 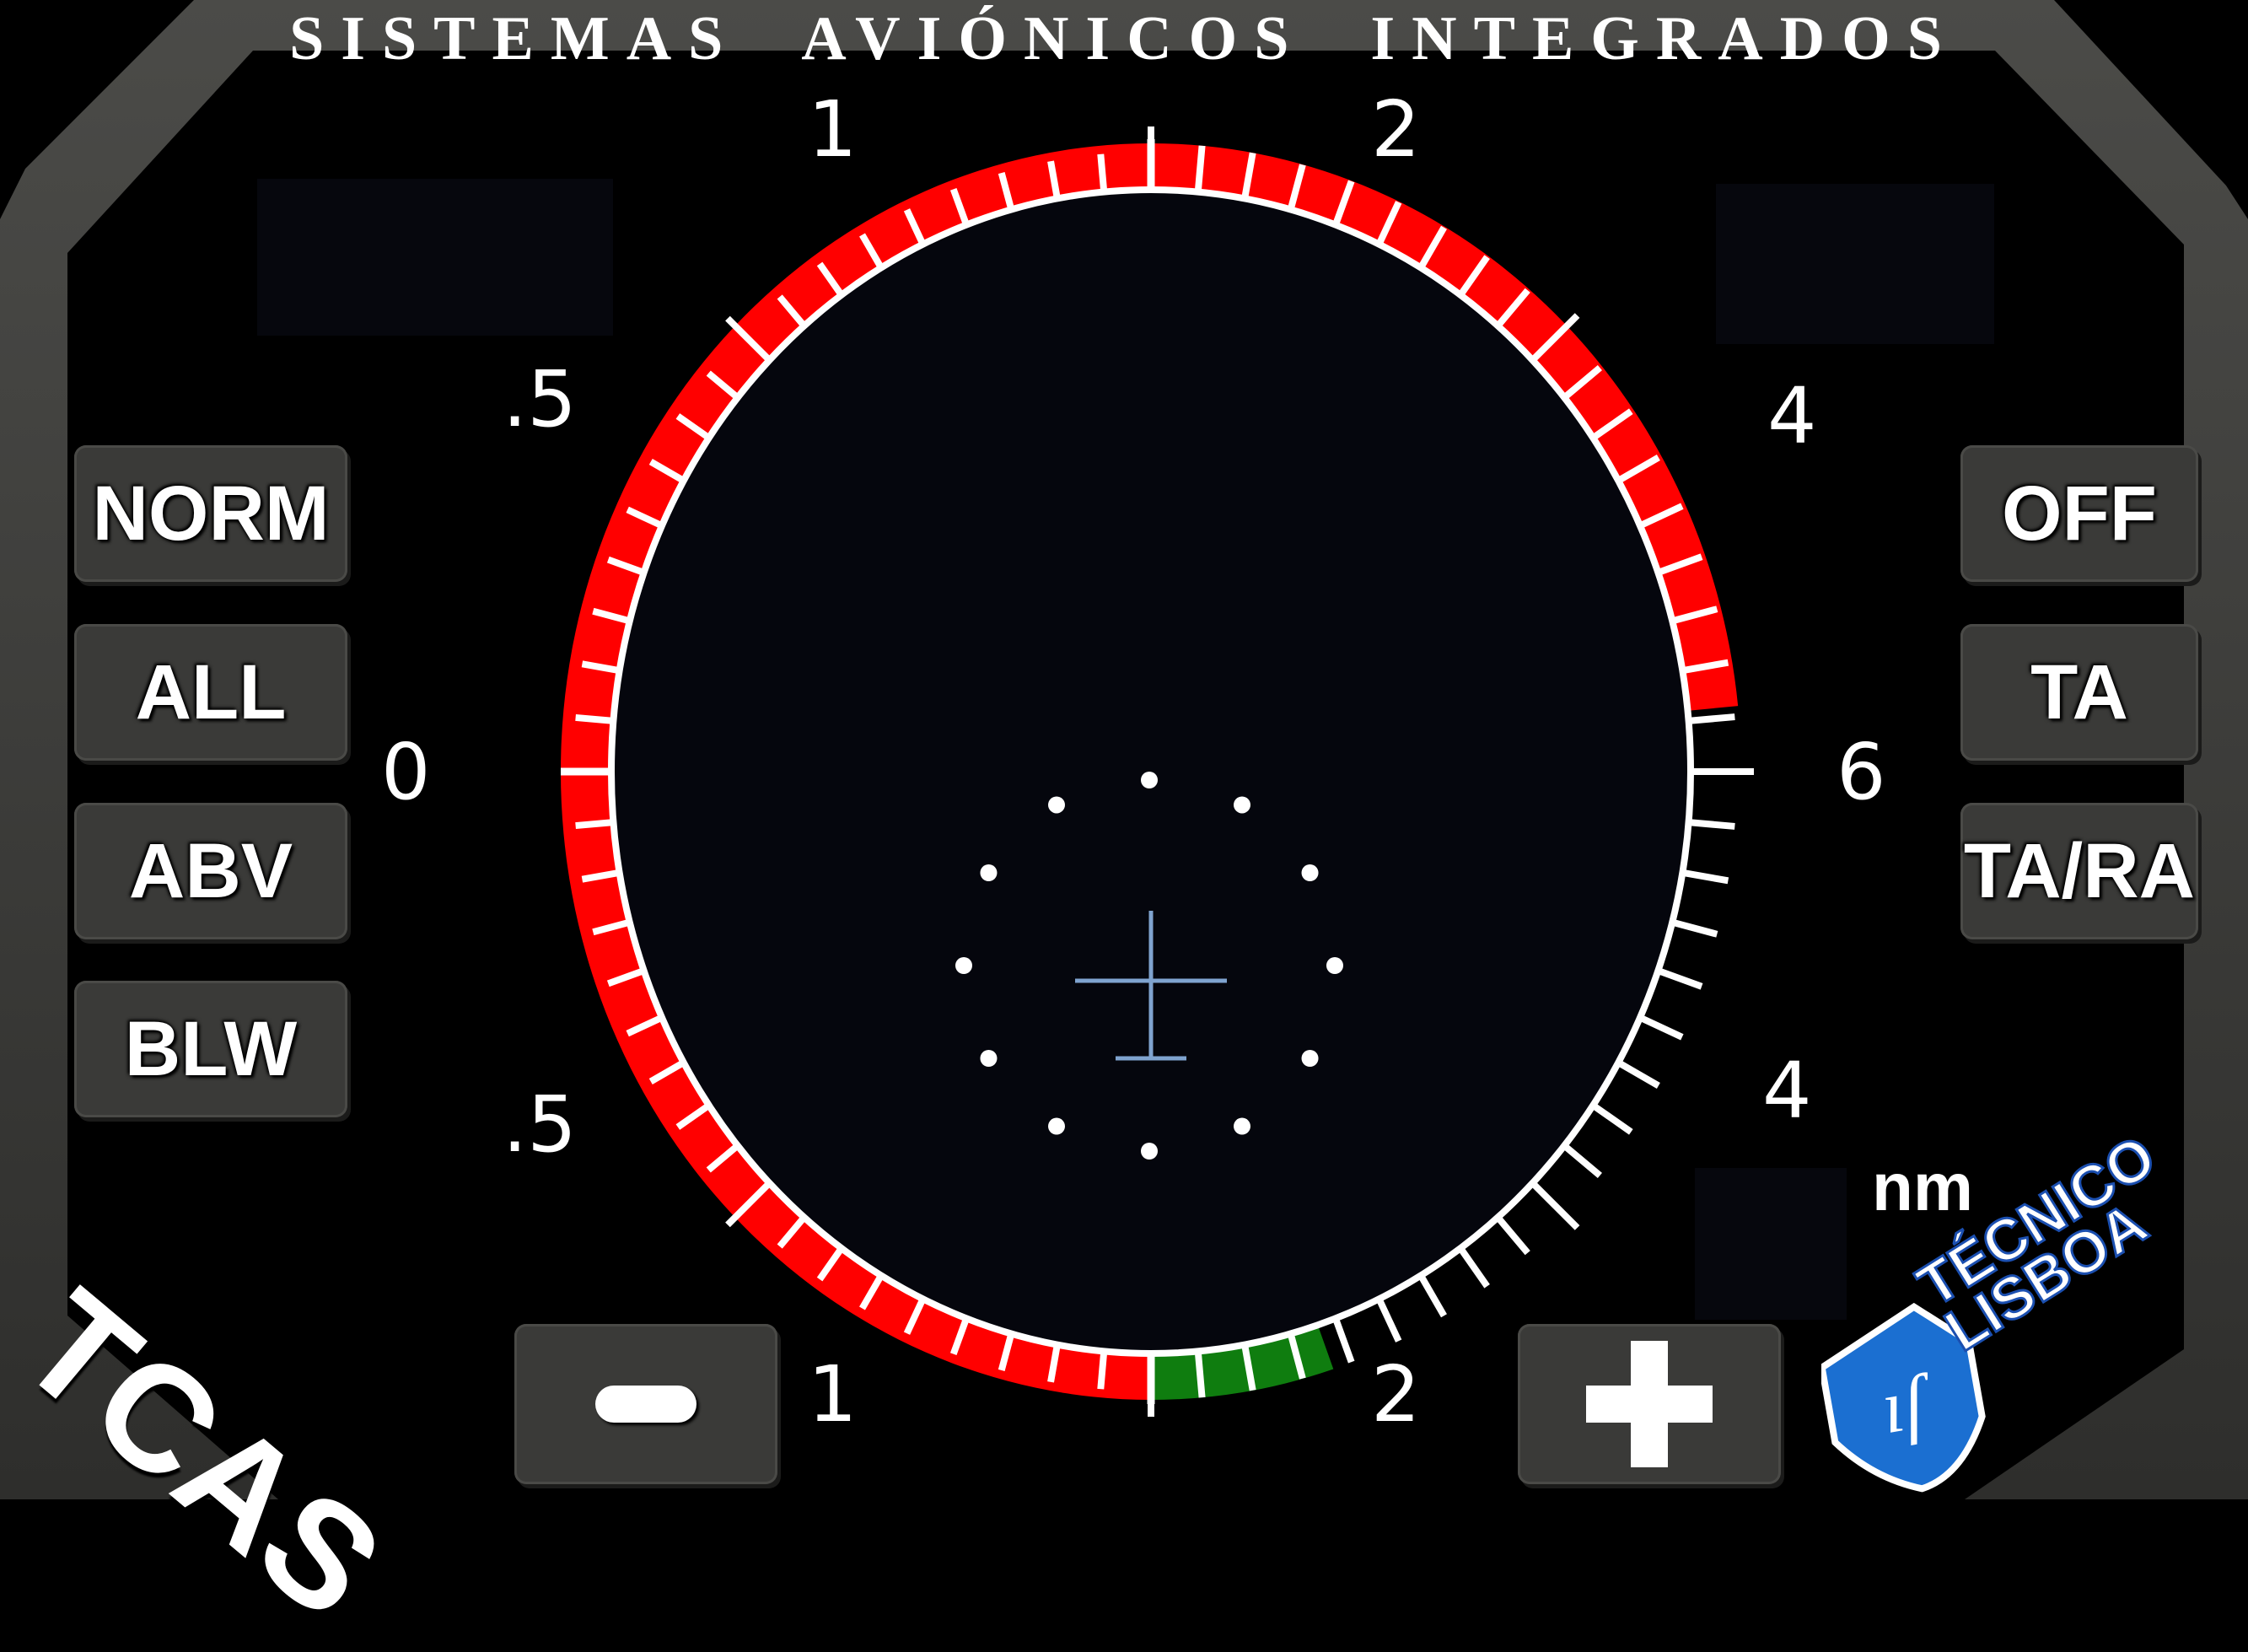 What do you see at coordinates (1855, 264) in the screenshot?
I see `right-info-blank` at bounding box center [1855, 264].